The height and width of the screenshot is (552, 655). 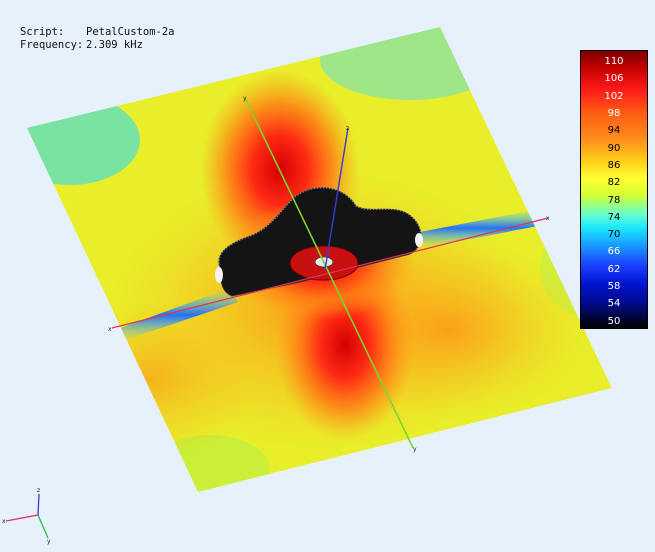 What do you see at coordinates (38, 504) in the screenshot?
I see `triad-z-axis` at bounding box center [38, 504].